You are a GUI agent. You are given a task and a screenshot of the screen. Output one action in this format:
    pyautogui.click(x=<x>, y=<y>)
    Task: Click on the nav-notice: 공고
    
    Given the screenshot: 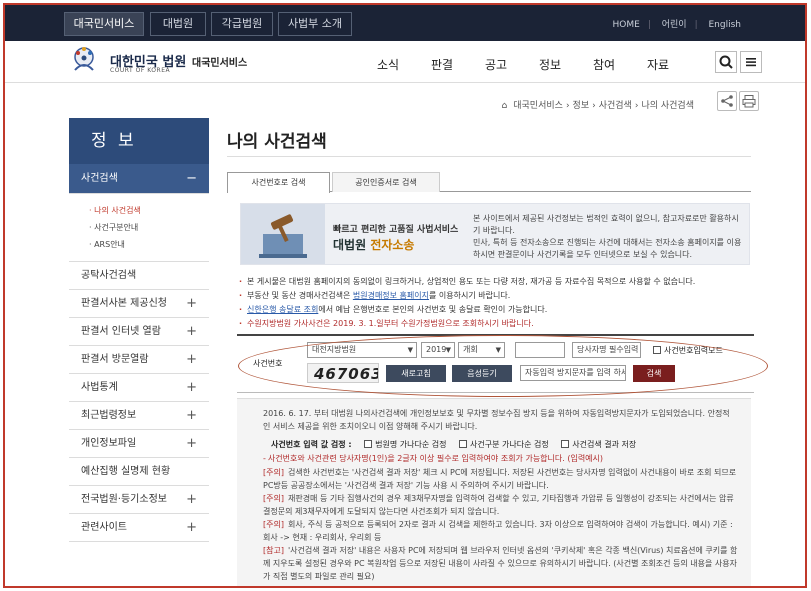 What is the action you would take?
    pyautogui.click(x=496, y=64)
    